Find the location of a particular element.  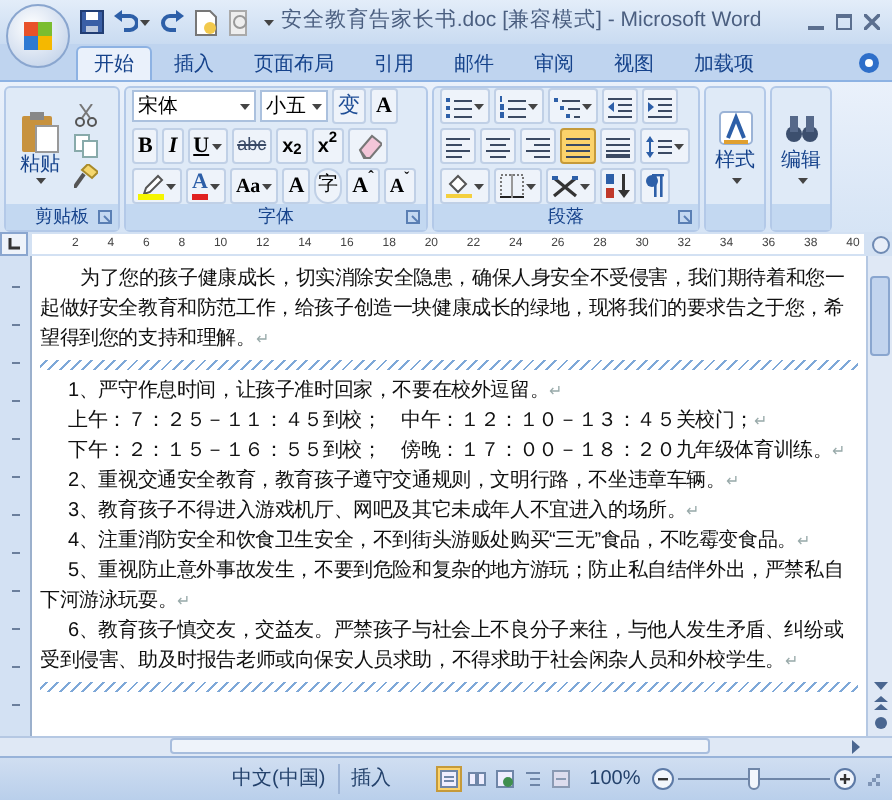

web-layout-view-button is located at coordinates (504, 779).